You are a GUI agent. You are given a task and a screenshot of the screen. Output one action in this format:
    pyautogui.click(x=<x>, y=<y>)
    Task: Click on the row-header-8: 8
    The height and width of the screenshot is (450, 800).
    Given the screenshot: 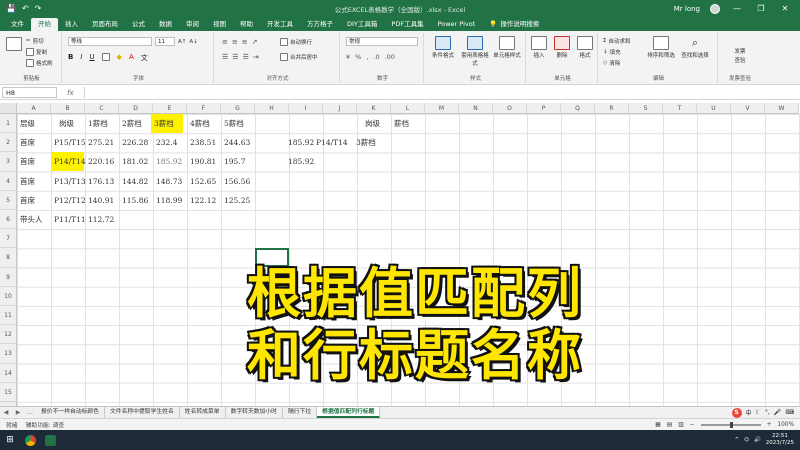 What is the action you would take?
    pyautogui.click(x=8, y=258)
    